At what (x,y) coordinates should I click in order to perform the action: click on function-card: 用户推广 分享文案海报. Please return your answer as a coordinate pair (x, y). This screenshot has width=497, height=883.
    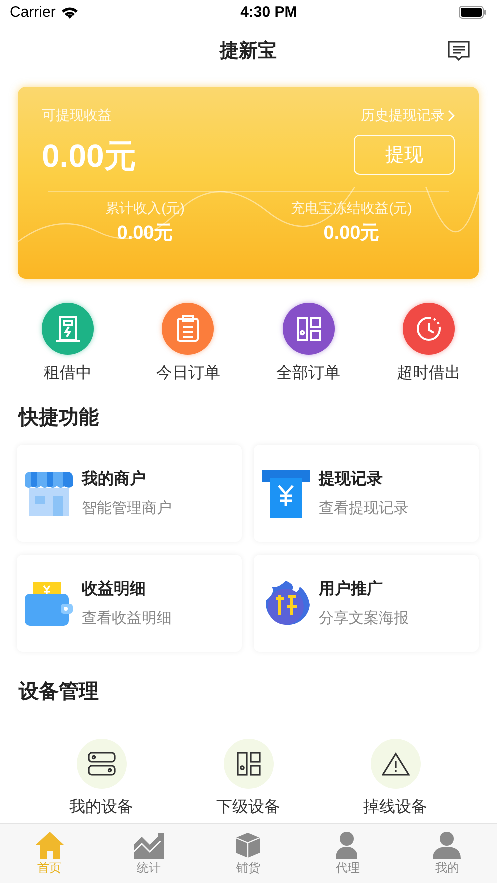
    Looking at the image, I should click on (366, 603).